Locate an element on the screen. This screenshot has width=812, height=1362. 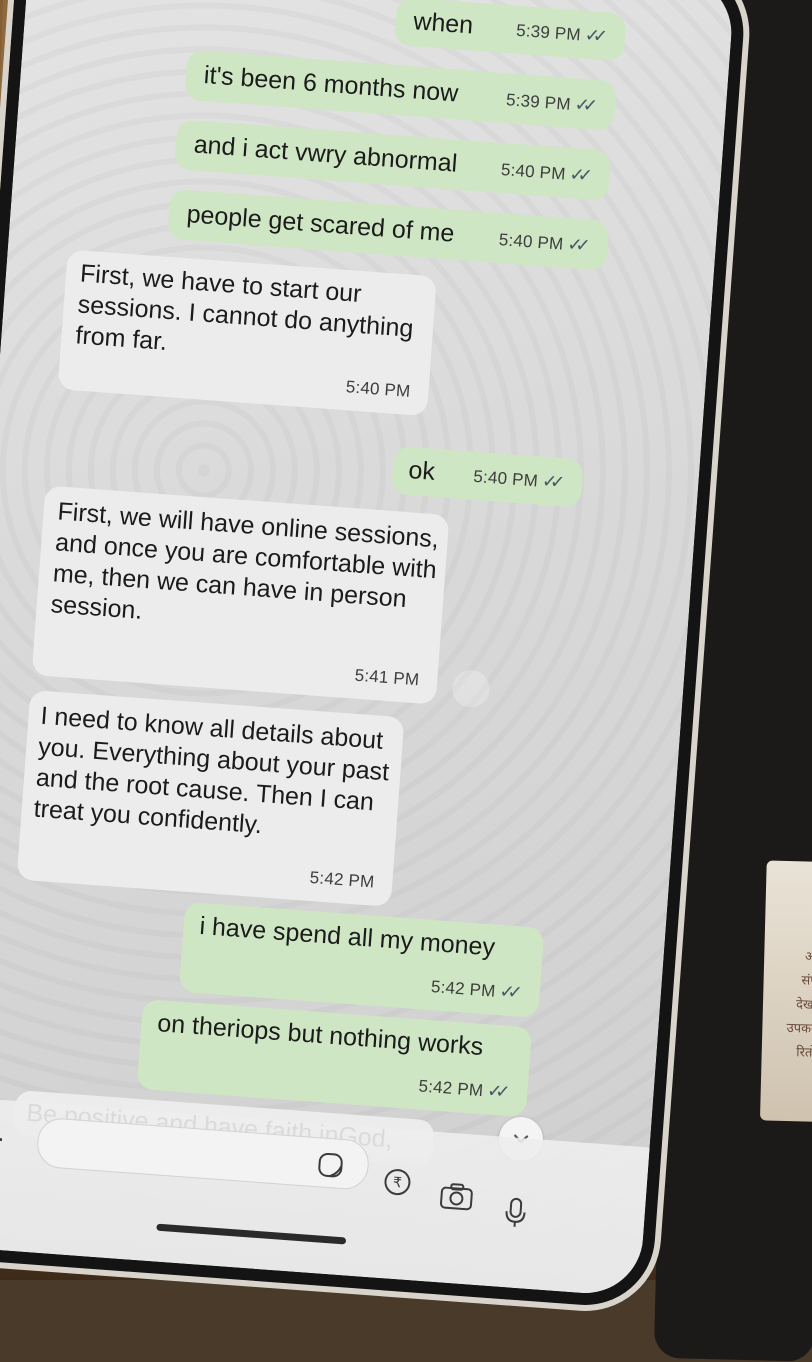
message-meta: 5:41 PM is located at coordinates (387, 678).